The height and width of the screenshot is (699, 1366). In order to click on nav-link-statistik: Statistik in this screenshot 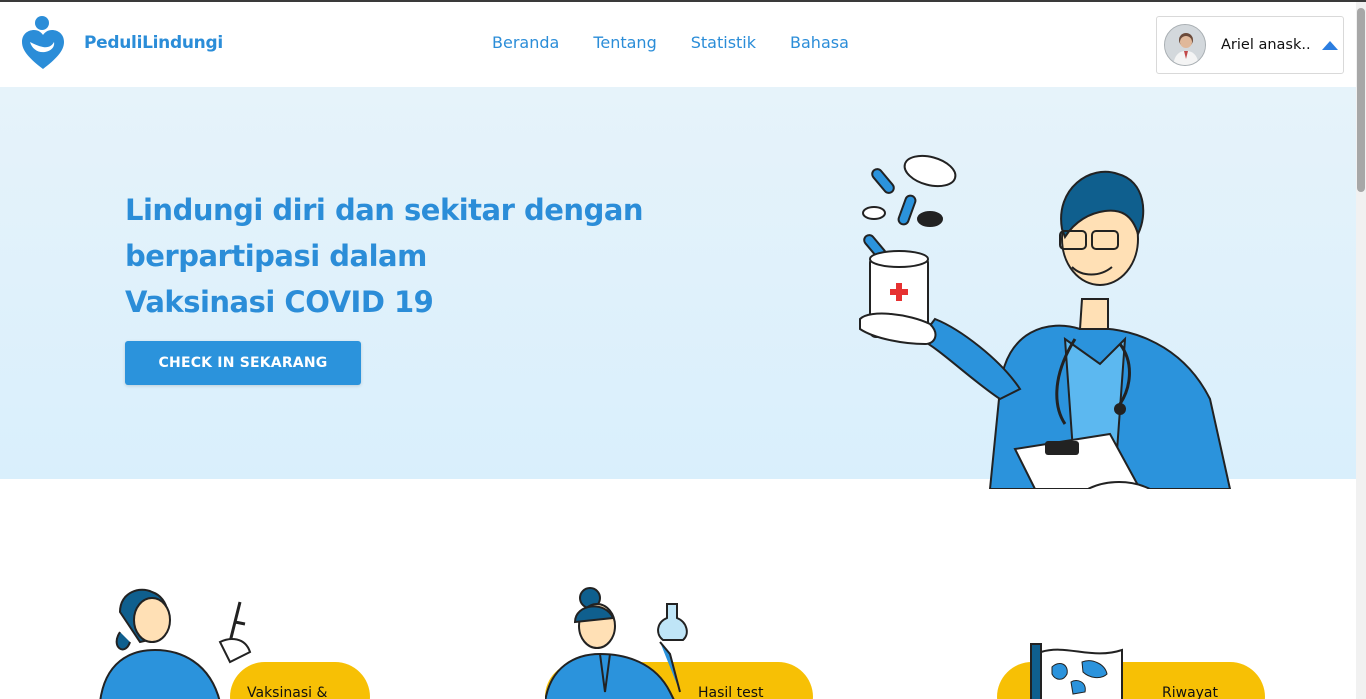, I will do `click(723, 42)`.